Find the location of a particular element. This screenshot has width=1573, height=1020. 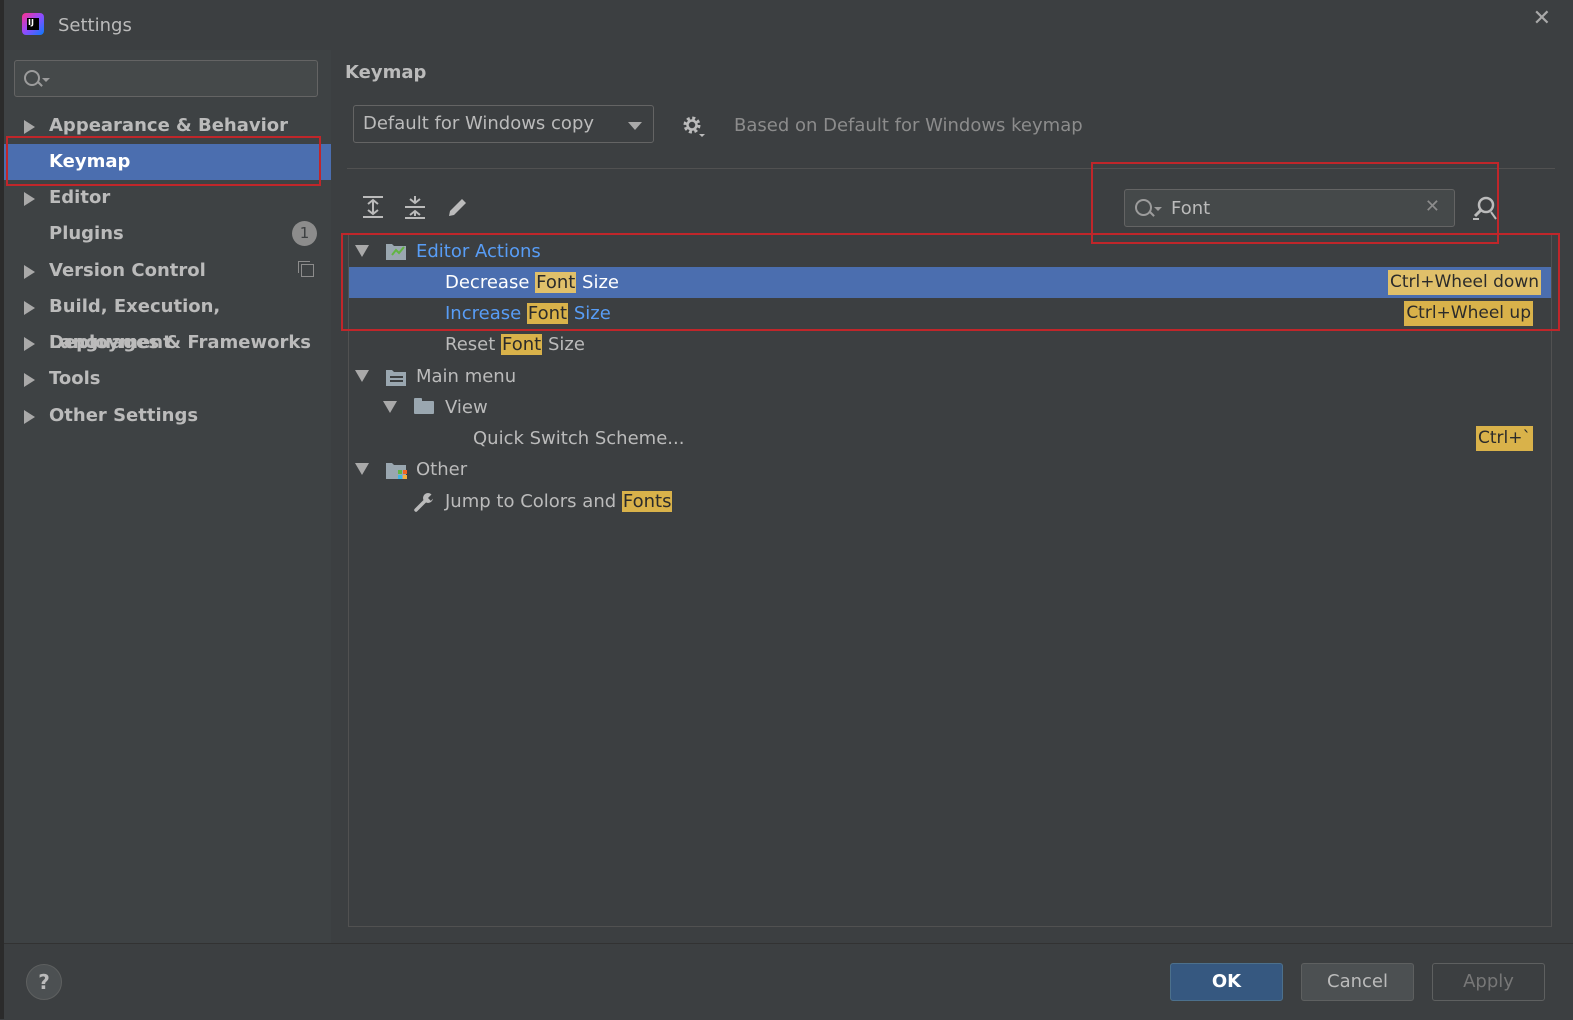

edit-pencil-icon is located at coordinates (458, 207).